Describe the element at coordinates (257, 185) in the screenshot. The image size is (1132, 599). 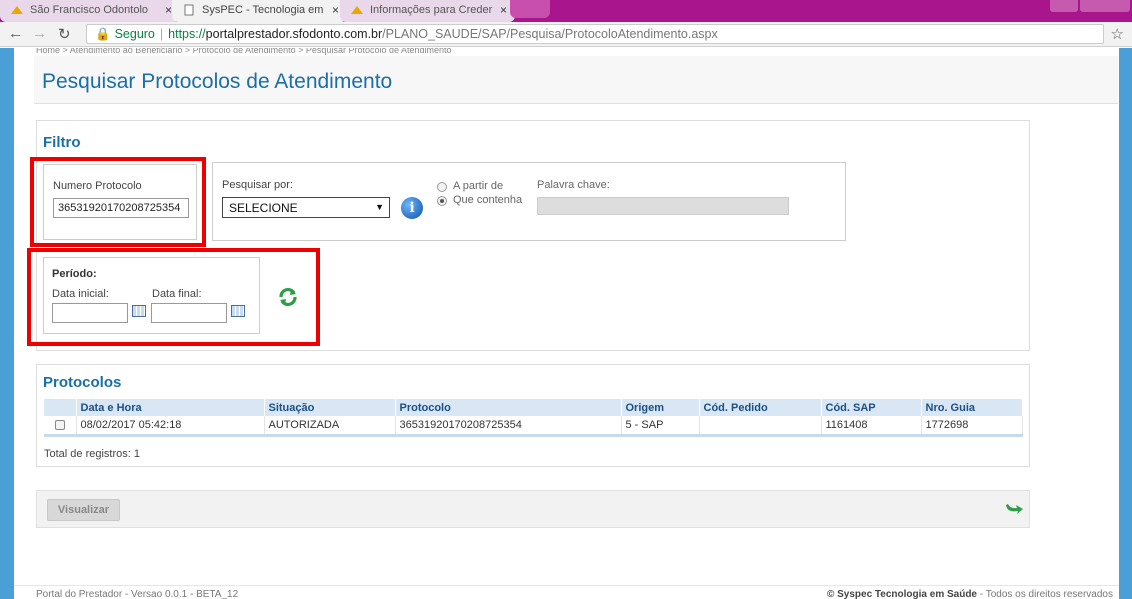
I see `pesquisar-por-label: Pesquisar por:` at that location.